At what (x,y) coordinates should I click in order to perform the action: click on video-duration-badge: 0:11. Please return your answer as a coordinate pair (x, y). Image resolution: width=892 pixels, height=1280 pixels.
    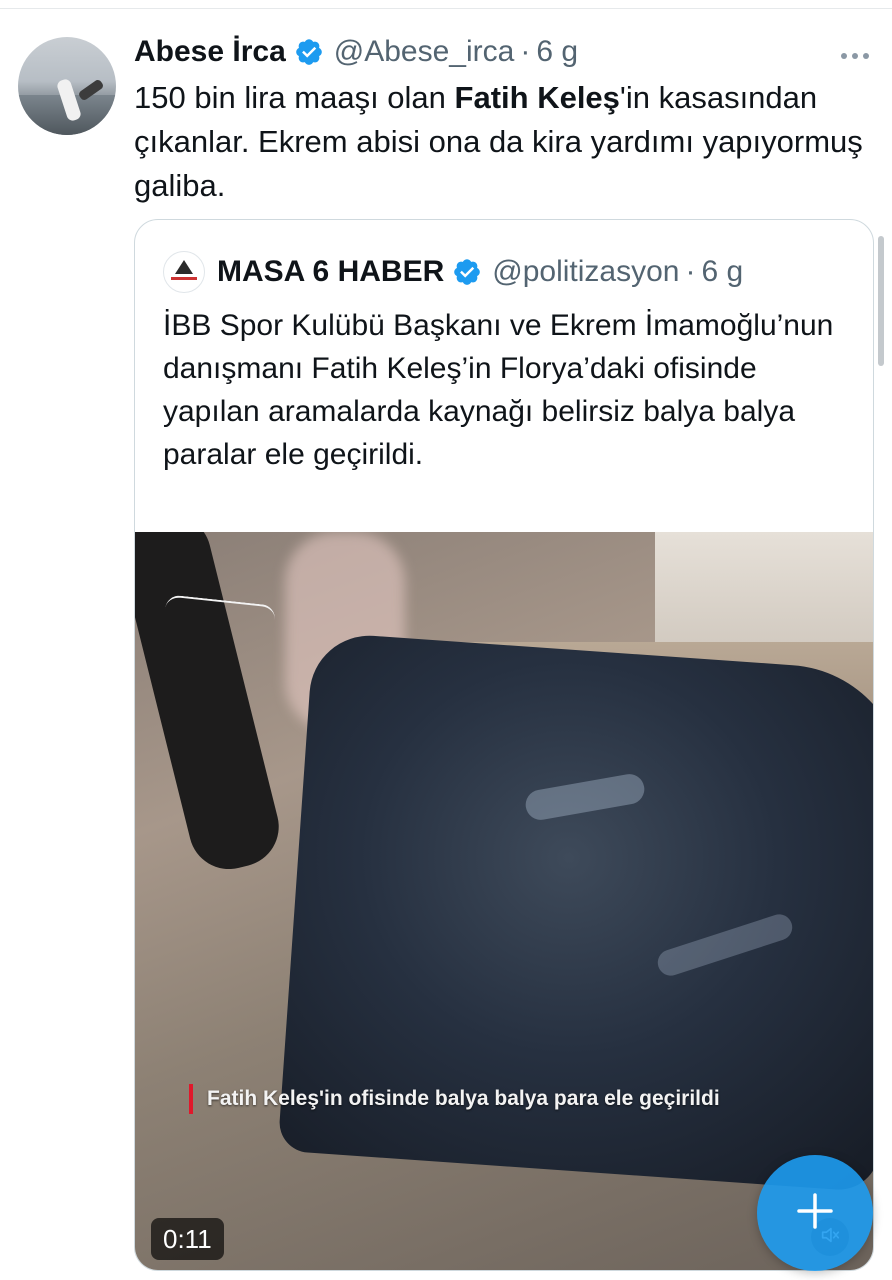
    Looking at the image, I should click on (187, 1239).